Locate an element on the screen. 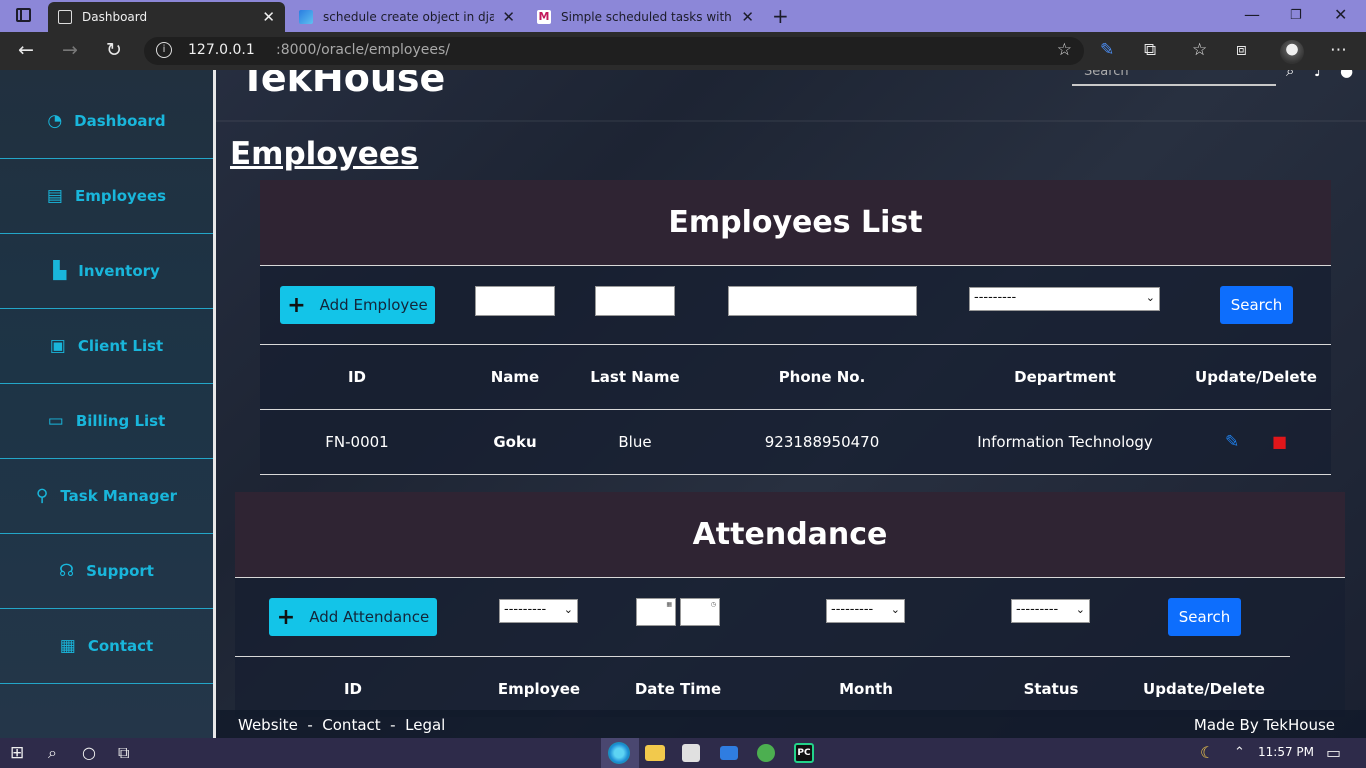 The width and height of the screenshot is (1366, 768). notifications-icon: ▭ is located at coordinates (1333, 752).